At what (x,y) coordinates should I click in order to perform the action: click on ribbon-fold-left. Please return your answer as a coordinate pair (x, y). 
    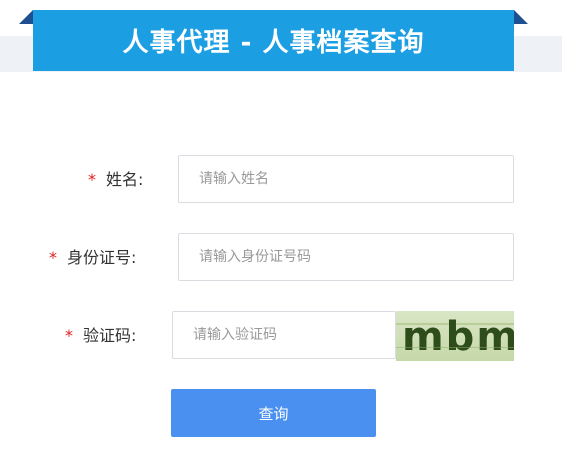
    Looking at the image, I should click on (26, 17).